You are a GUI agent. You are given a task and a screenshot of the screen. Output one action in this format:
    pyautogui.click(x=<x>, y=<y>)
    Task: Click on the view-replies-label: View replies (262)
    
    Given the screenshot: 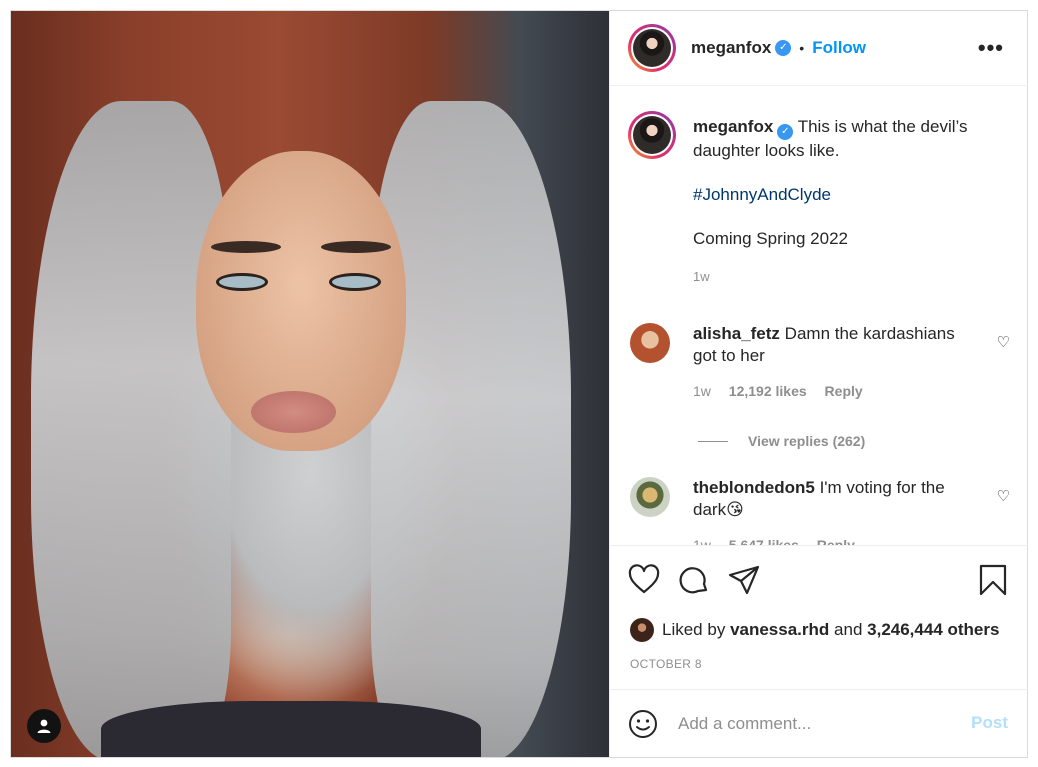 What is the action you would take?
    pyautogui.click(x=807, y=441)
    